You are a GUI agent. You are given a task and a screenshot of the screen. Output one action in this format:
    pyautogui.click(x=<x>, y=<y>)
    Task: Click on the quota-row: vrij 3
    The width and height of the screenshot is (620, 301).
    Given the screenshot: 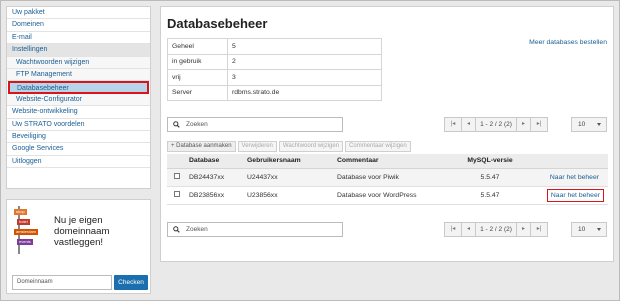 What is the action you would take?
    pyautogui.click(x=274, y=77)
    